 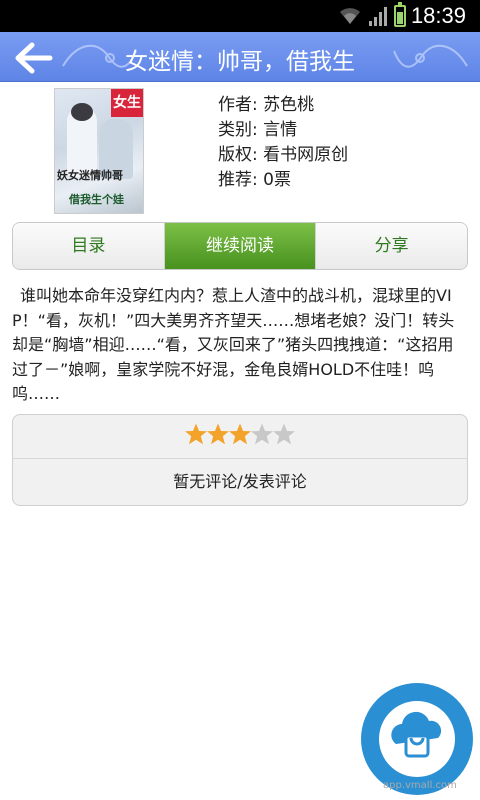 I want to click on comment-button: 暂无评论/发表评论, so click(x=240, y=482).